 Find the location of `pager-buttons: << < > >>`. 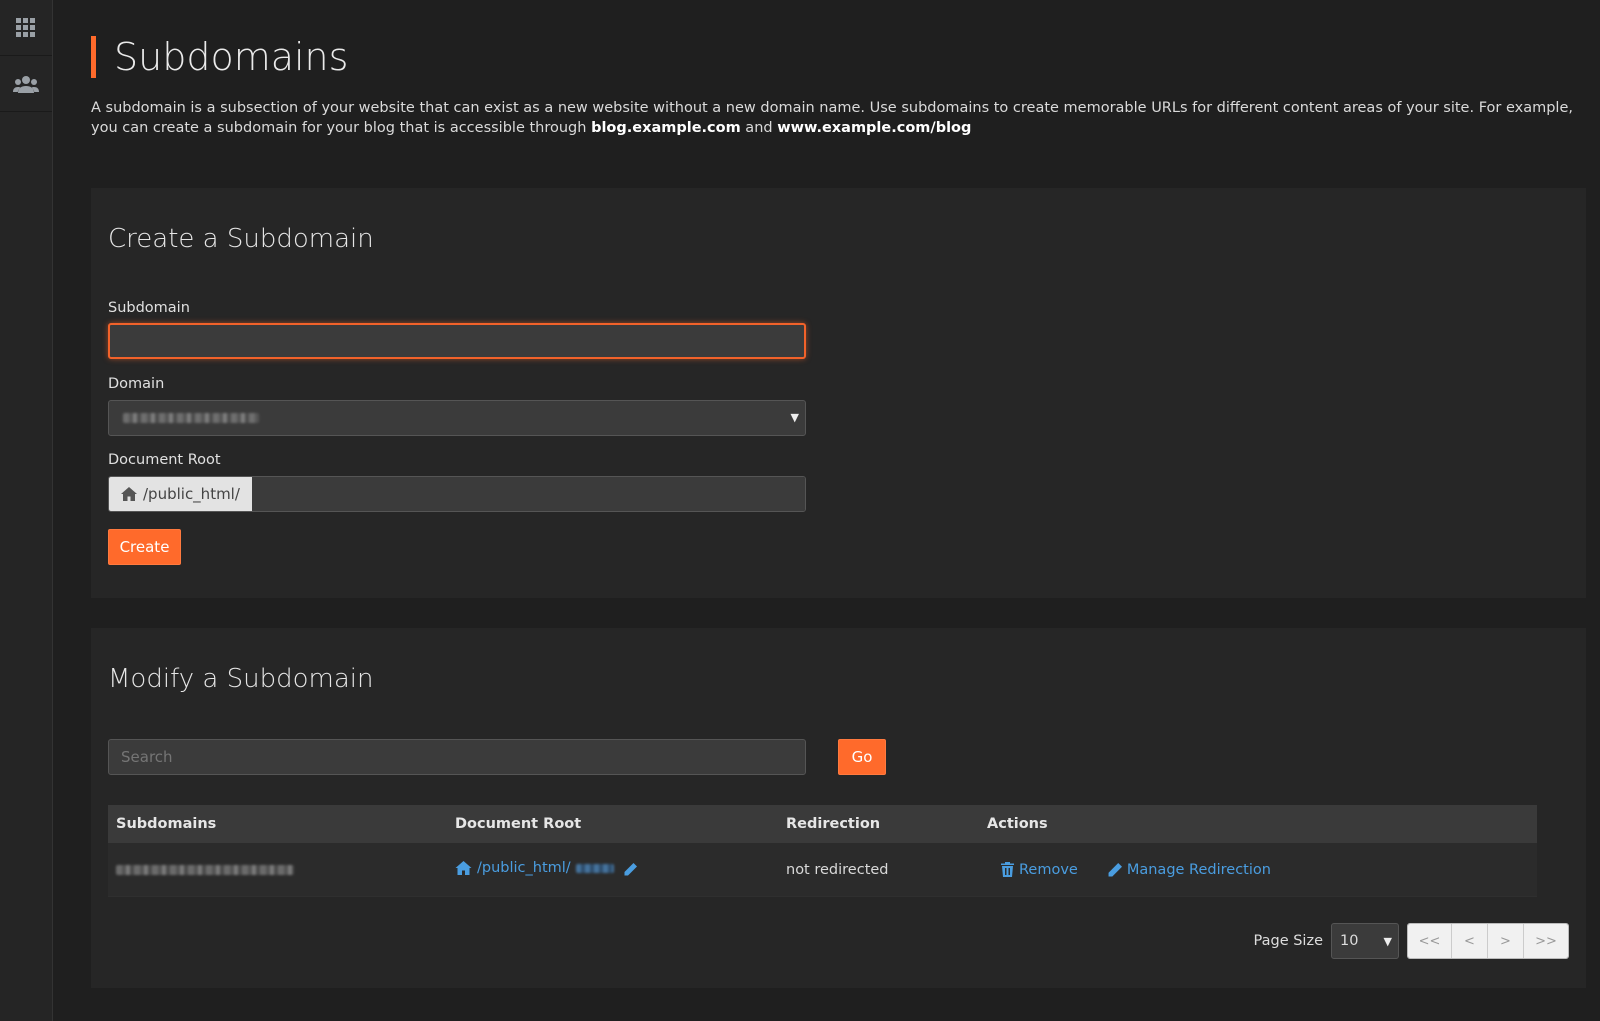

pager-buttons: << < > >> is located at coordinates (1488, 941).